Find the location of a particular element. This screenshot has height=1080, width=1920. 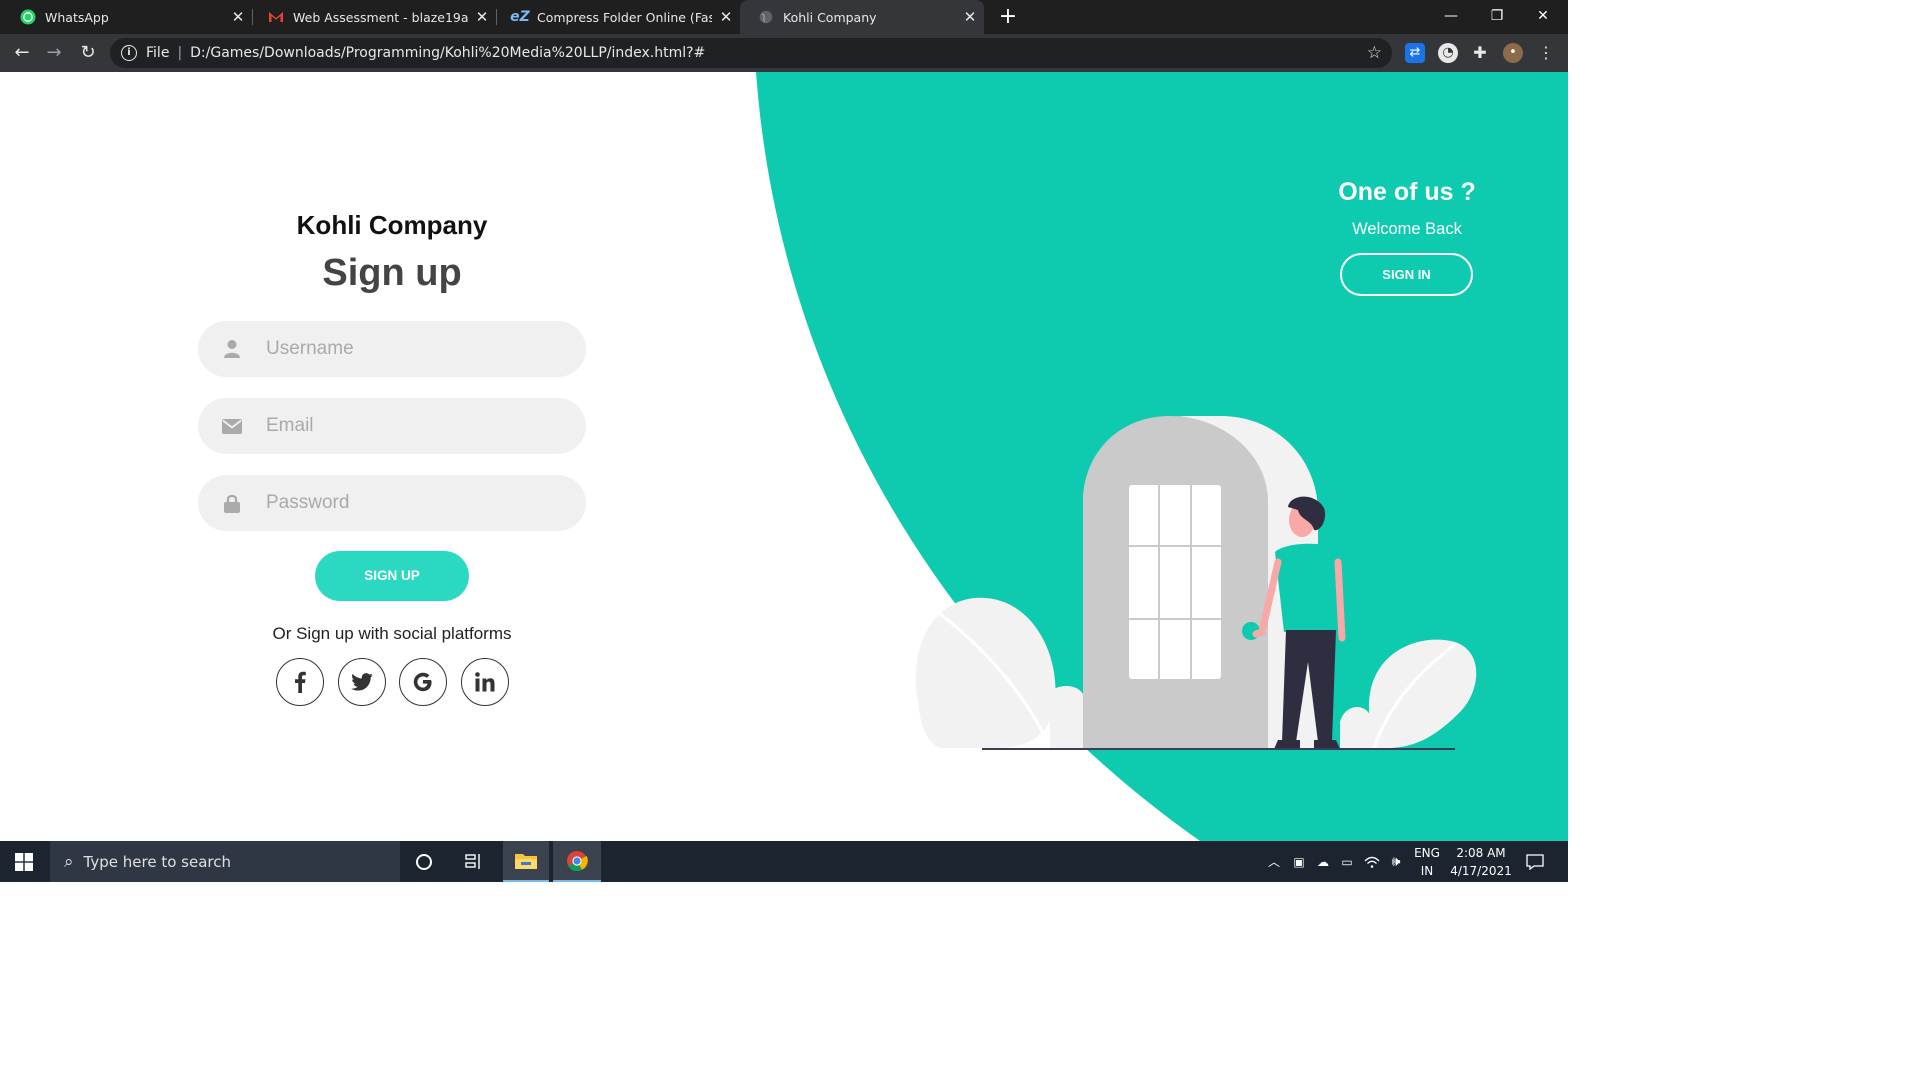

task-view-icon is located at coordinates (474, 861).